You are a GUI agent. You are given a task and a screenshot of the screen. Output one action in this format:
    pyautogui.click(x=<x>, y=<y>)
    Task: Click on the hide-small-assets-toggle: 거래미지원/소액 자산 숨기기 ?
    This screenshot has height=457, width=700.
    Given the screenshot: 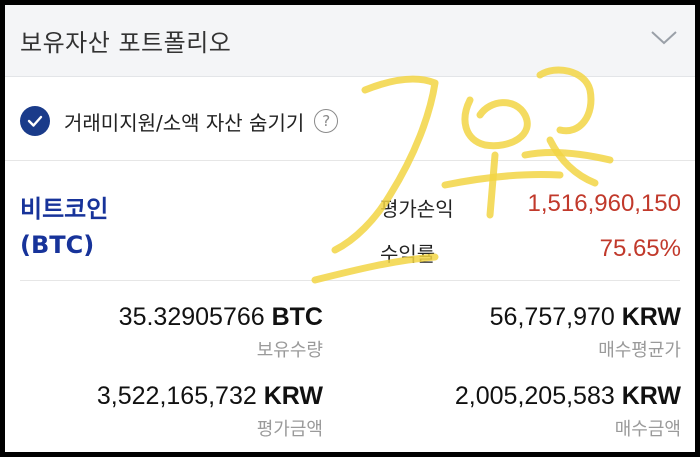 What is the action you would take?
    pyautogui.click(x=179, y=121)
    